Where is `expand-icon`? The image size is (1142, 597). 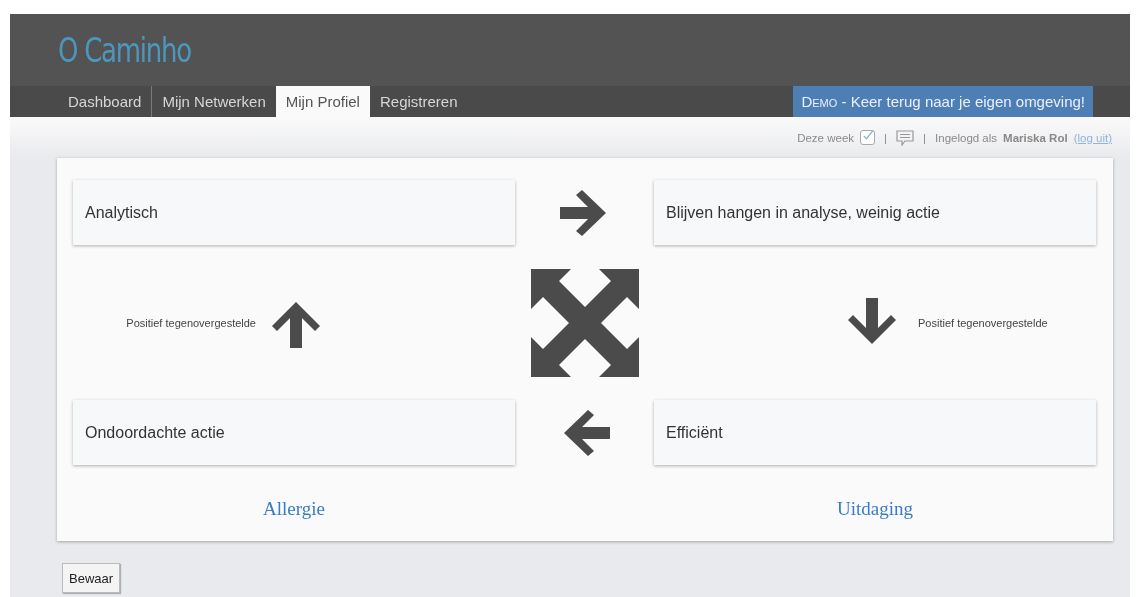
expand-icon is located at coordinates (584, 322).